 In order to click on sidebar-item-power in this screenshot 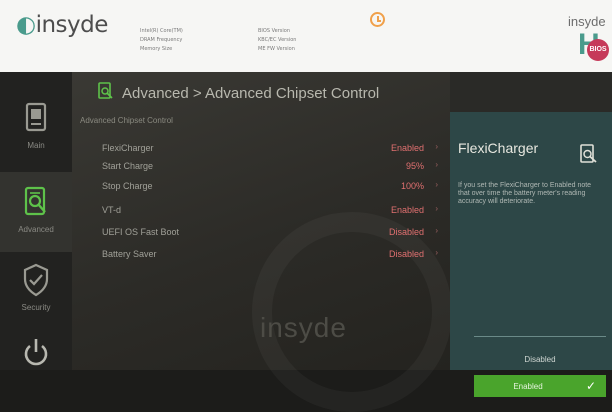, I will do `click(36, 362)`.